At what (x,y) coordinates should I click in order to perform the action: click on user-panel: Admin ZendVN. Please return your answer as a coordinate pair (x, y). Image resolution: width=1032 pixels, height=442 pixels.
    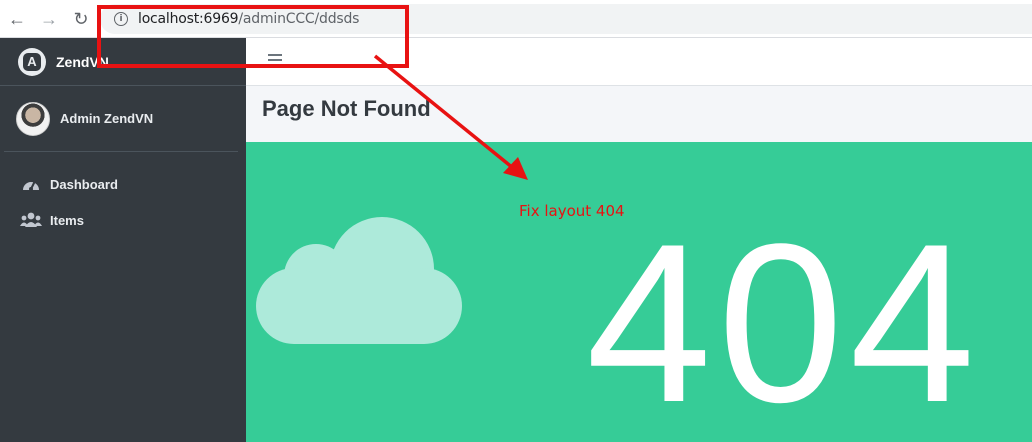
    Looking at the image, I should click on (121, 119).